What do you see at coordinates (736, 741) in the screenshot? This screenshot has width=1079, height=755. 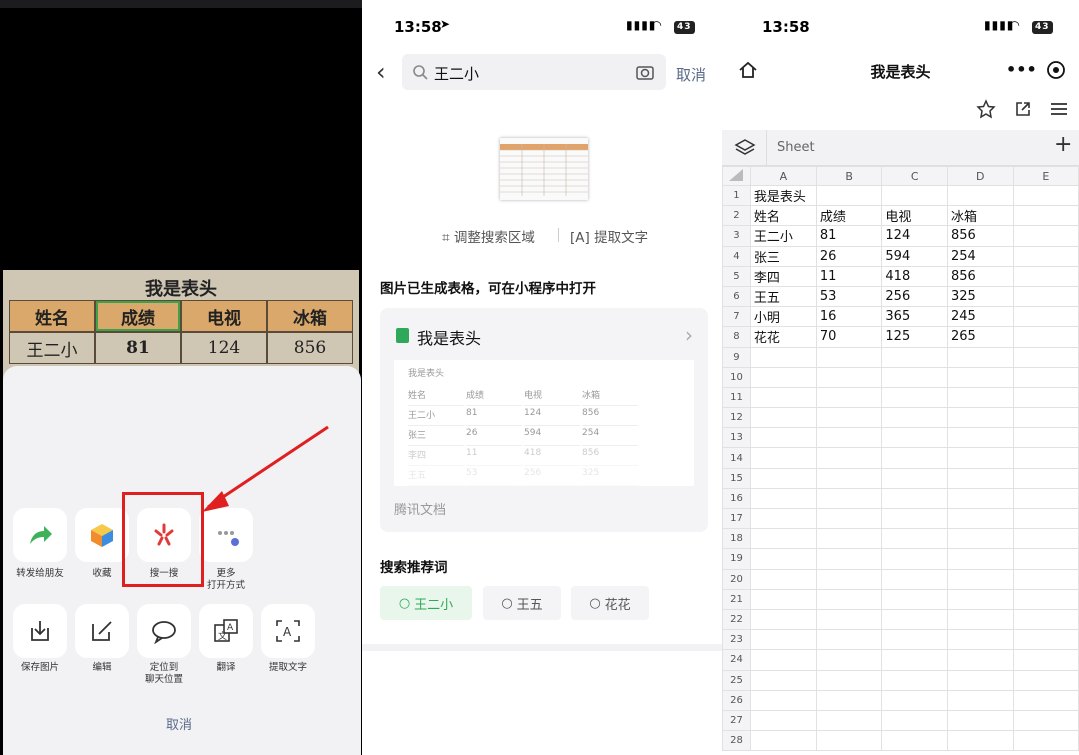 I see `row-header: 28` at bounding box center [736, 741].